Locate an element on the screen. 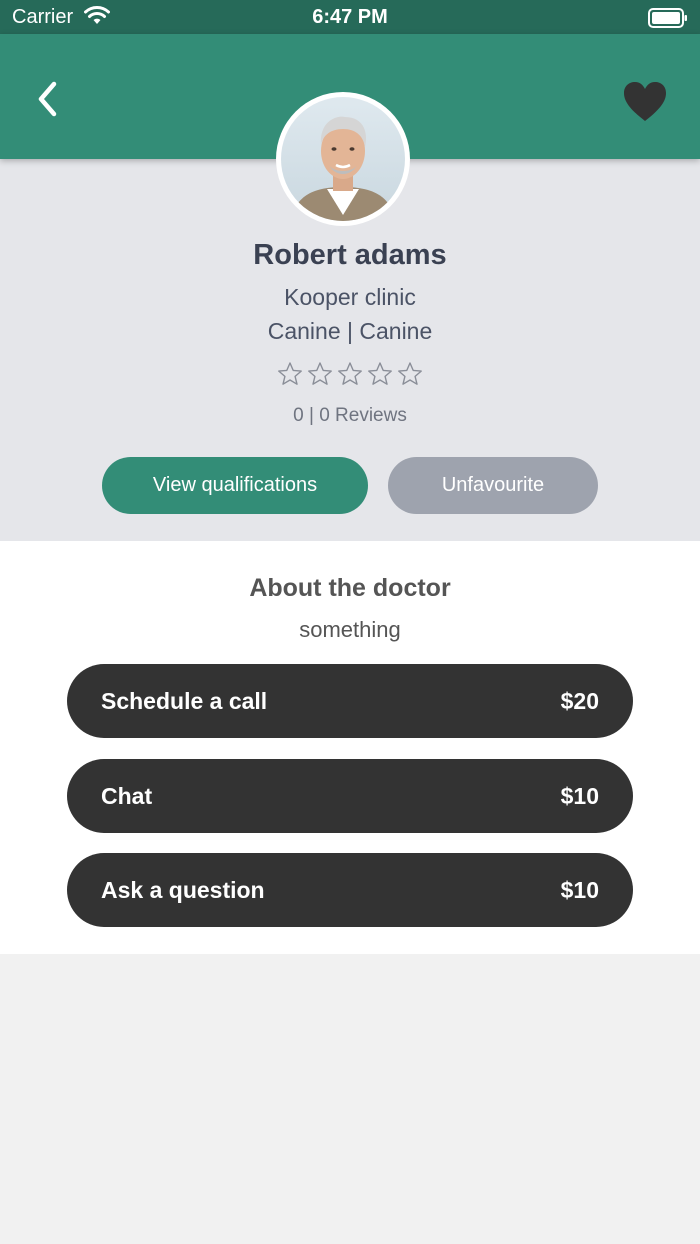 The height and width of the screenshot is (1244, 700). view-qualifications-button: View qualifications is located at coordinates (235, 485).